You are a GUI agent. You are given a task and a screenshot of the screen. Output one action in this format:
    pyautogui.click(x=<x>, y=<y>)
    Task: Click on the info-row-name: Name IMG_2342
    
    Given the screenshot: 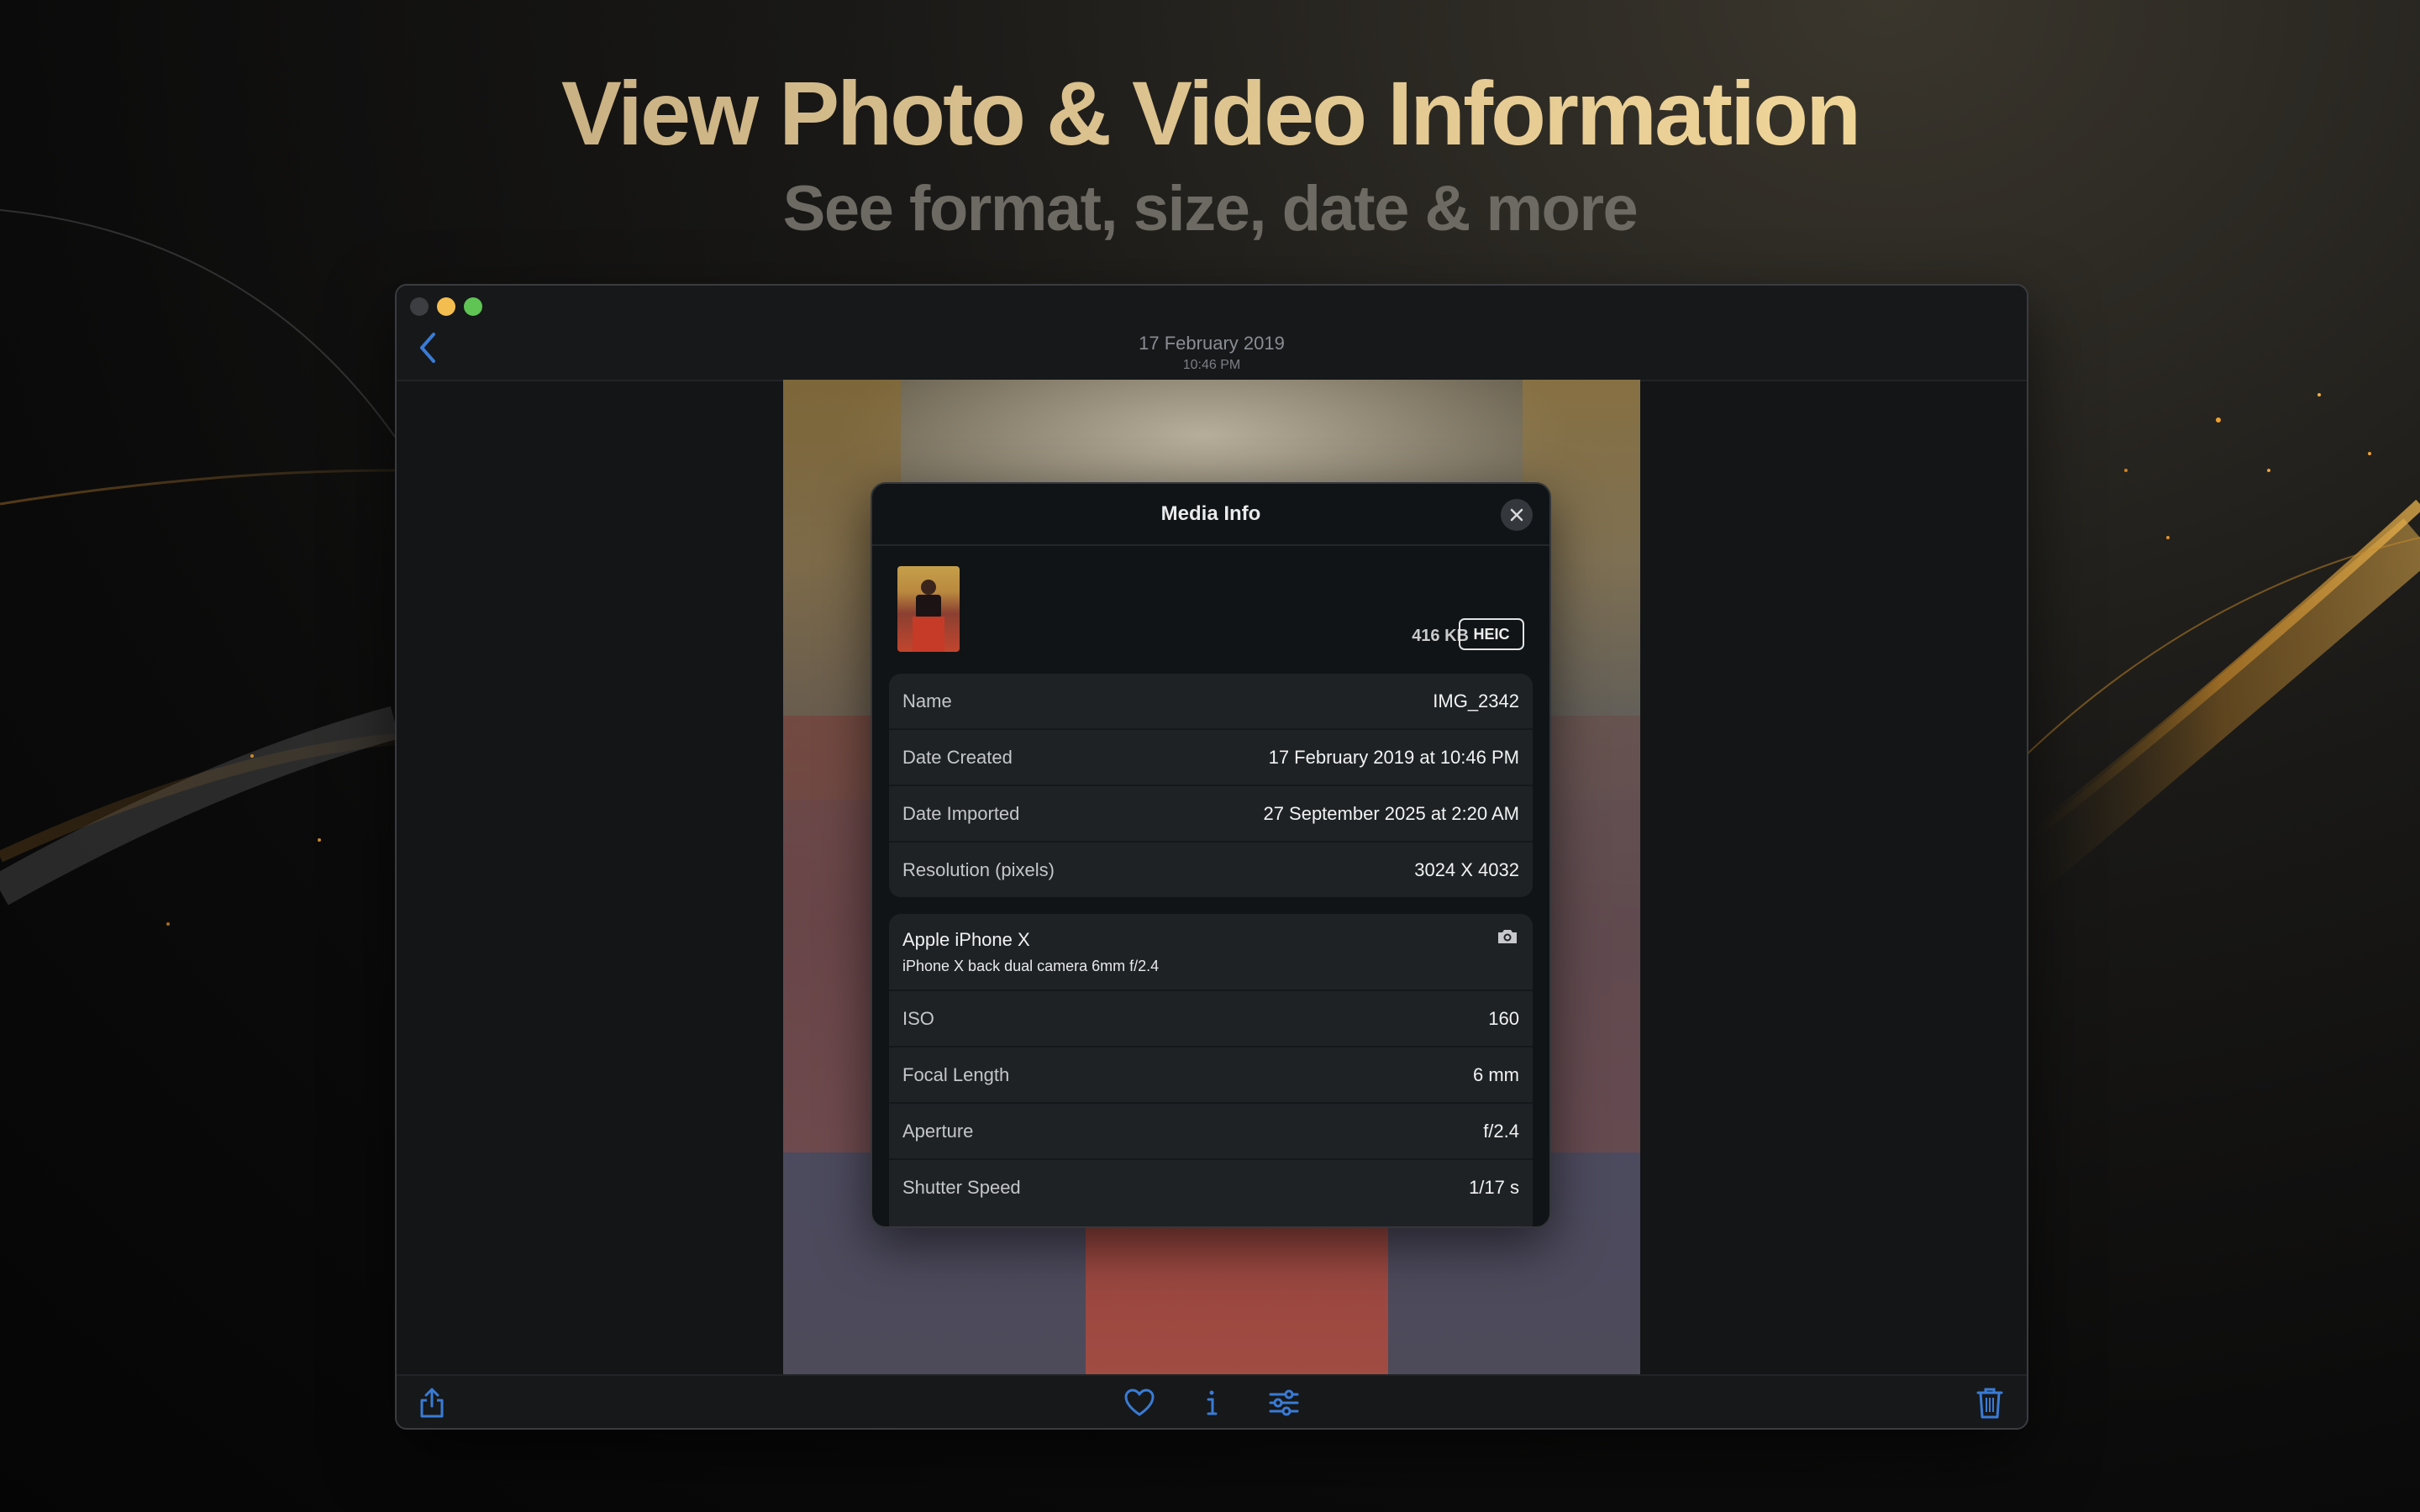 What is the action you would take?
    pyautogui.click(x=1211, y=702)
    